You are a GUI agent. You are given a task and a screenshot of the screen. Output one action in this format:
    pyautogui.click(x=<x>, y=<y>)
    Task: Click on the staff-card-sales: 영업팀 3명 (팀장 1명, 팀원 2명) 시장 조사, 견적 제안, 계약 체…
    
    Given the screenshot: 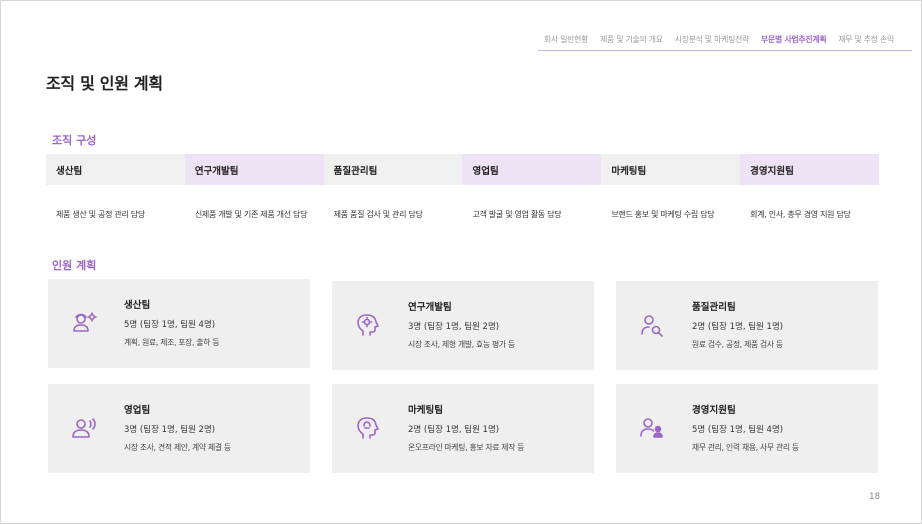 What is the action you would take?
    pyautogui.click(x=179, y=428)
    